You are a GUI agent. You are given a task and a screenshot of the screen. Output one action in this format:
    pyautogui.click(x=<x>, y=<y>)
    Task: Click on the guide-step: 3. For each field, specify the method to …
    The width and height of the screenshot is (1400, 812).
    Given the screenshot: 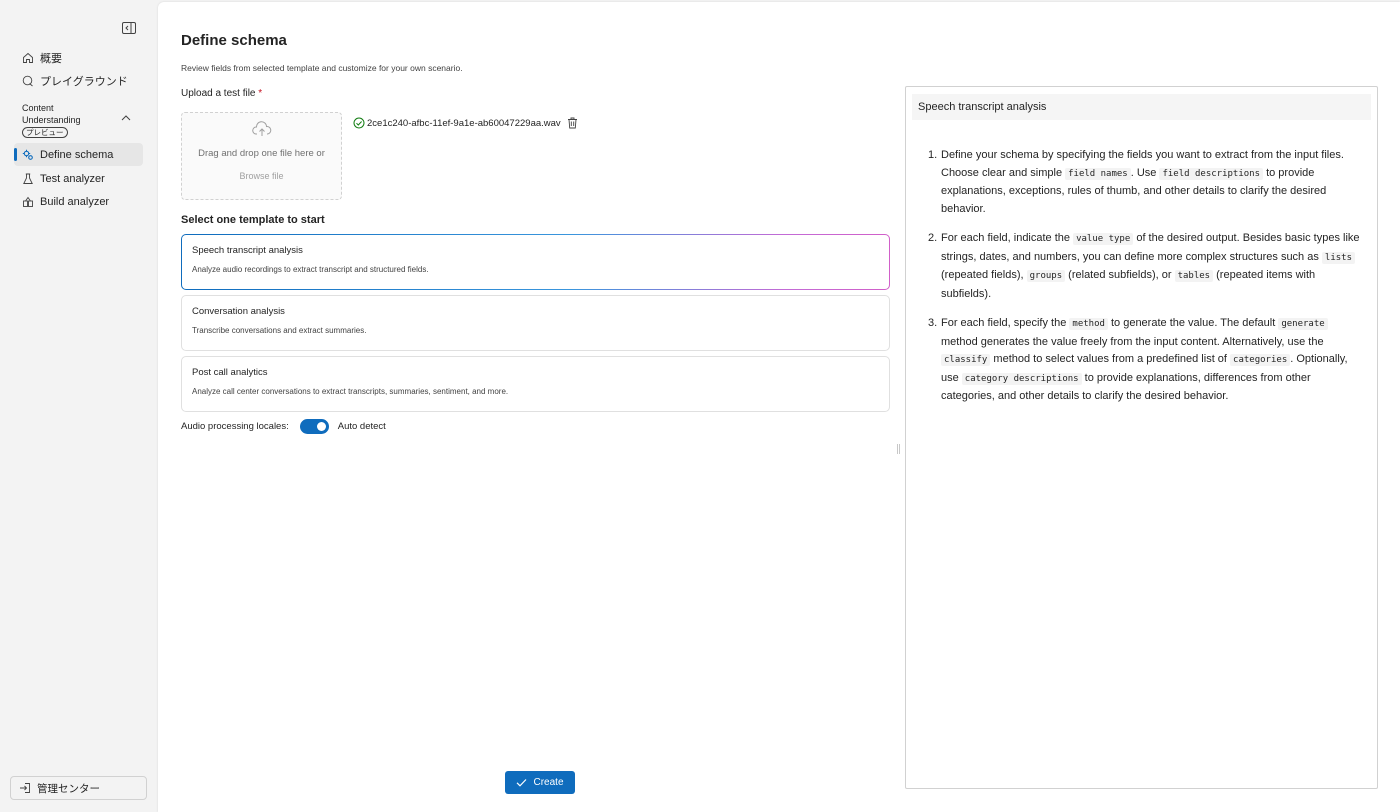 What is the action you would take?
    pyautogui.click(x=1147, y=360)
    